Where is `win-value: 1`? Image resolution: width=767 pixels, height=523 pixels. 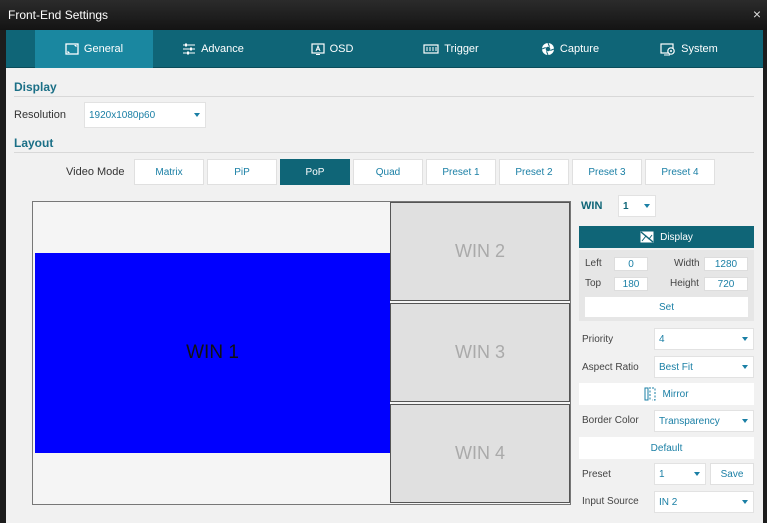
win-value: 1 is located at coordinates (626, 206).